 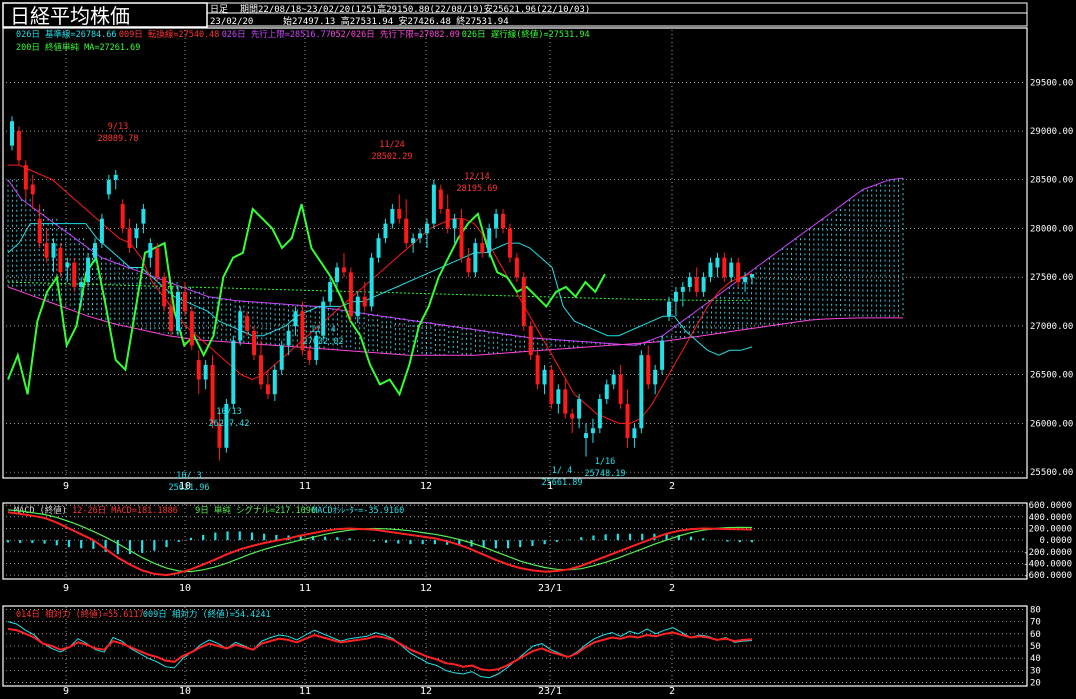 What do you see at coordinates (1035, 610) in the screenshot?
I see `rsi-tick-label: 80` at bounding box center [1035, 610].